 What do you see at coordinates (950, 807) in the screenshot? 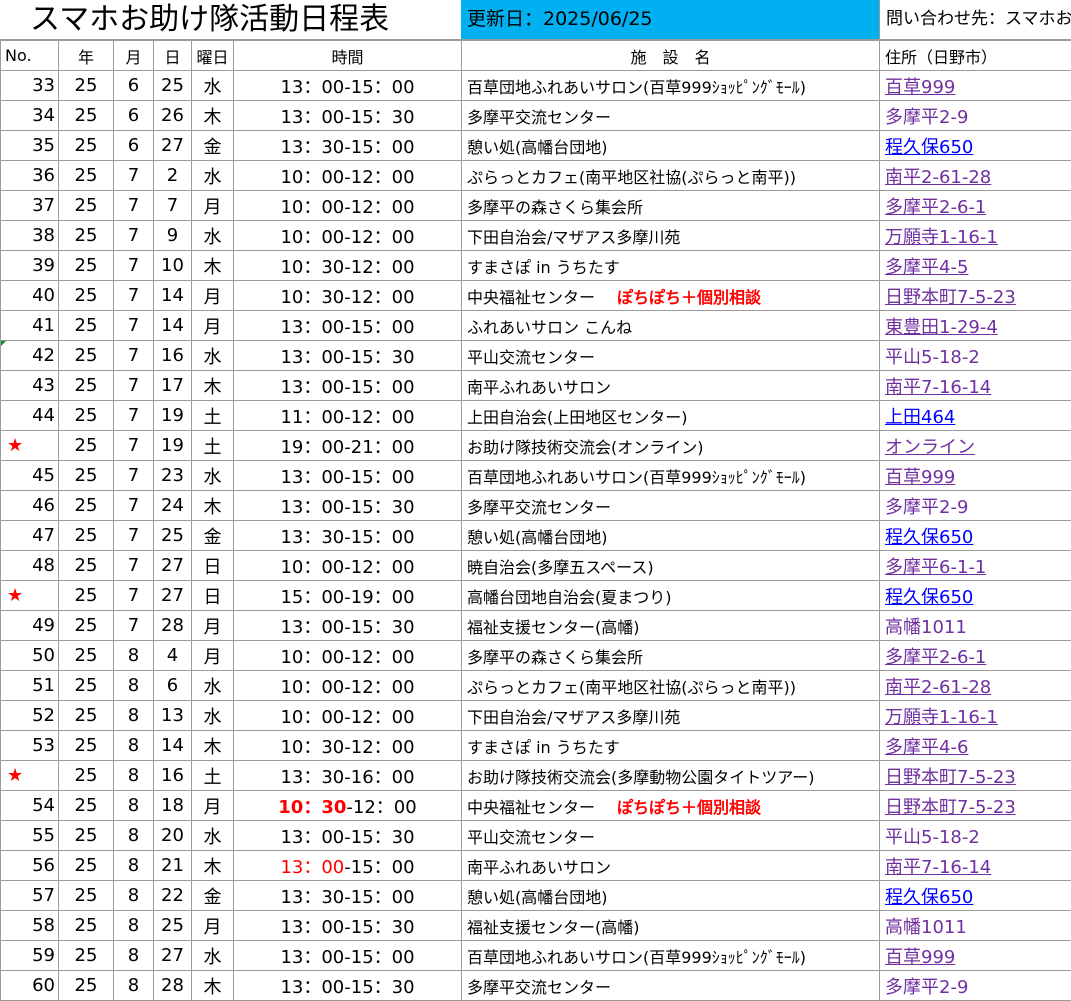
I see `address-link: 日野本町7-5-23` at bounding box center [950, 807].